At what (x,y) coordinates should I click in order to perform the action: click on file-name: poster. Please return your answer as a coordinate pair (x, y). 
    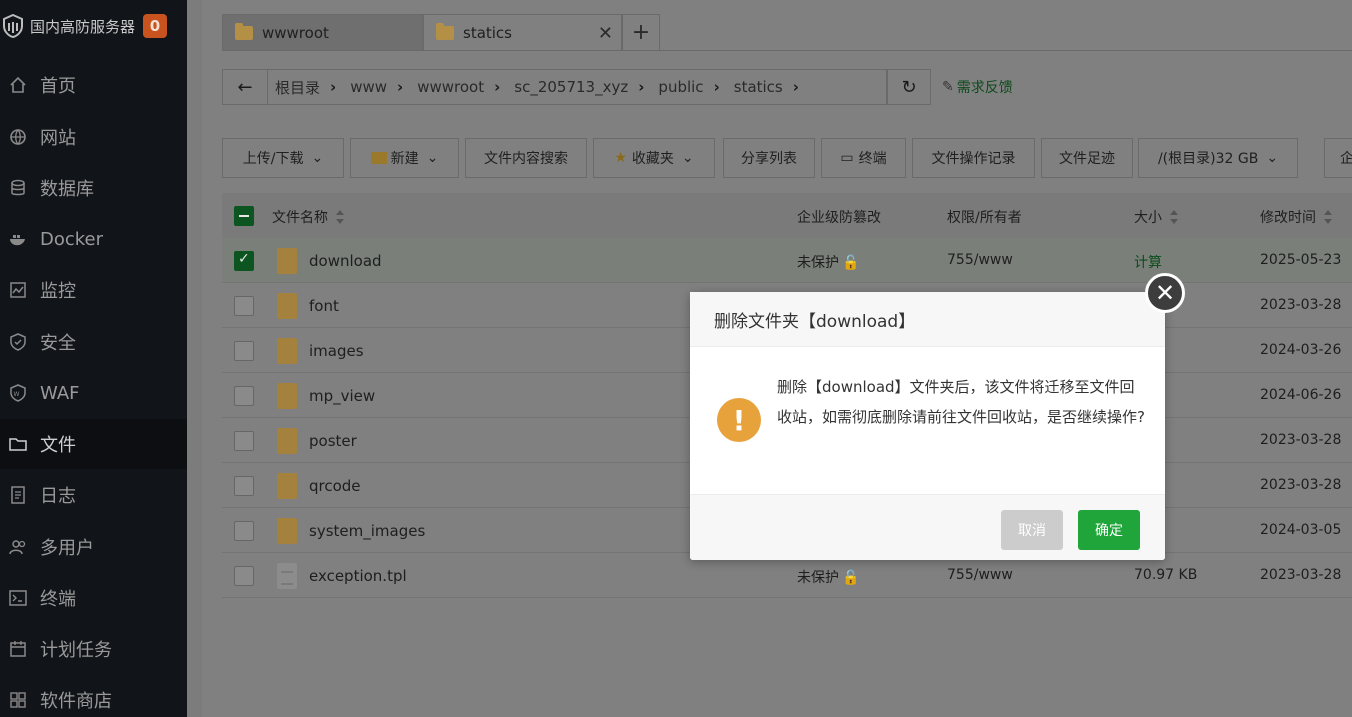
    Looking at the image, I should click on (333, 441).